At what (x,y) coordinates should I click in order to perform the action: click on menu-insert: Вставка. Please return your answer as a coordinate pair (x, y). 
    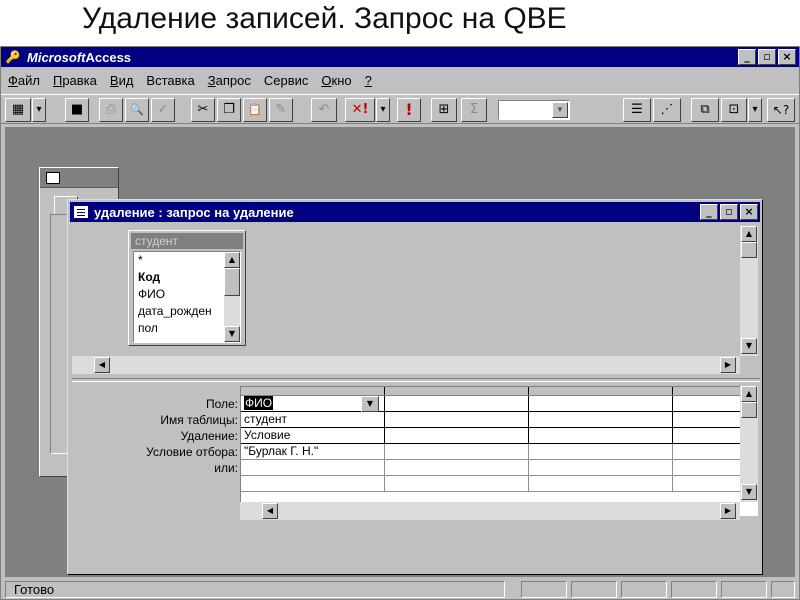
    Looking at the image, I should click on (170, 80).